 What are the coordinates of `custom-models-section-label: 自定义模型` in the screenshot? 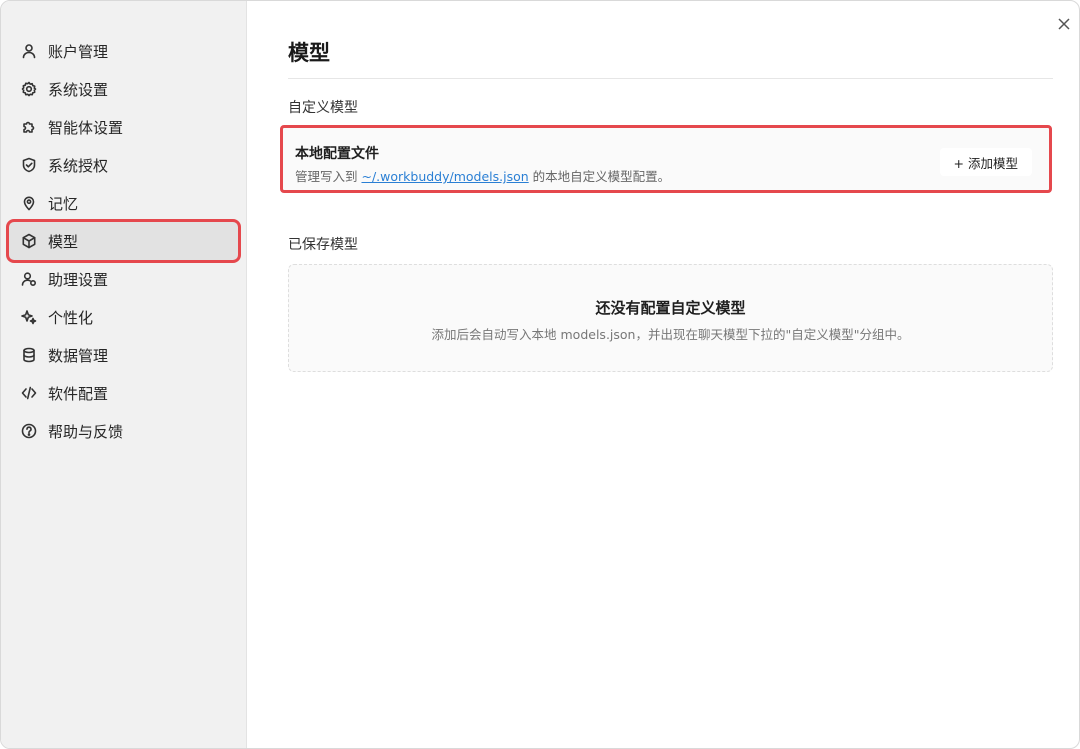 It's located at (323, 108).